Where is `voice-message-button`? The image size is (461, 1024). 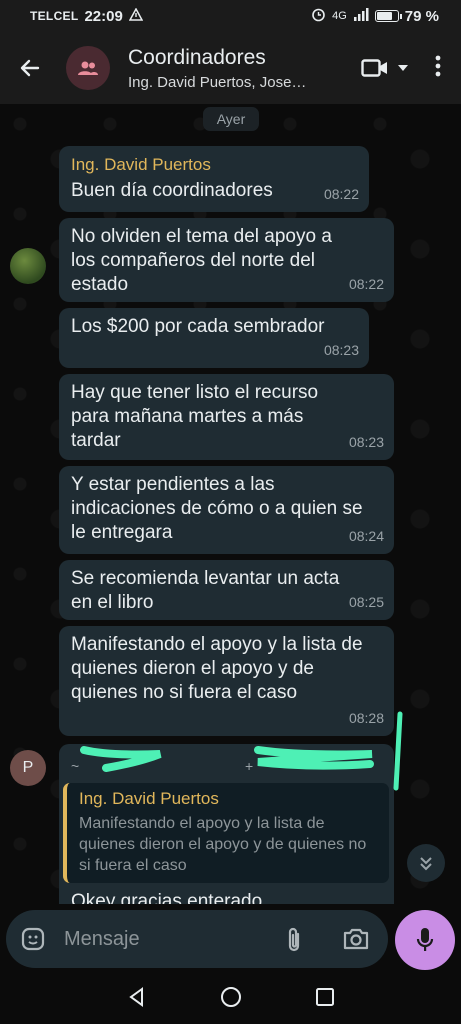
voice-message-button is located at coordinates (425, 940).